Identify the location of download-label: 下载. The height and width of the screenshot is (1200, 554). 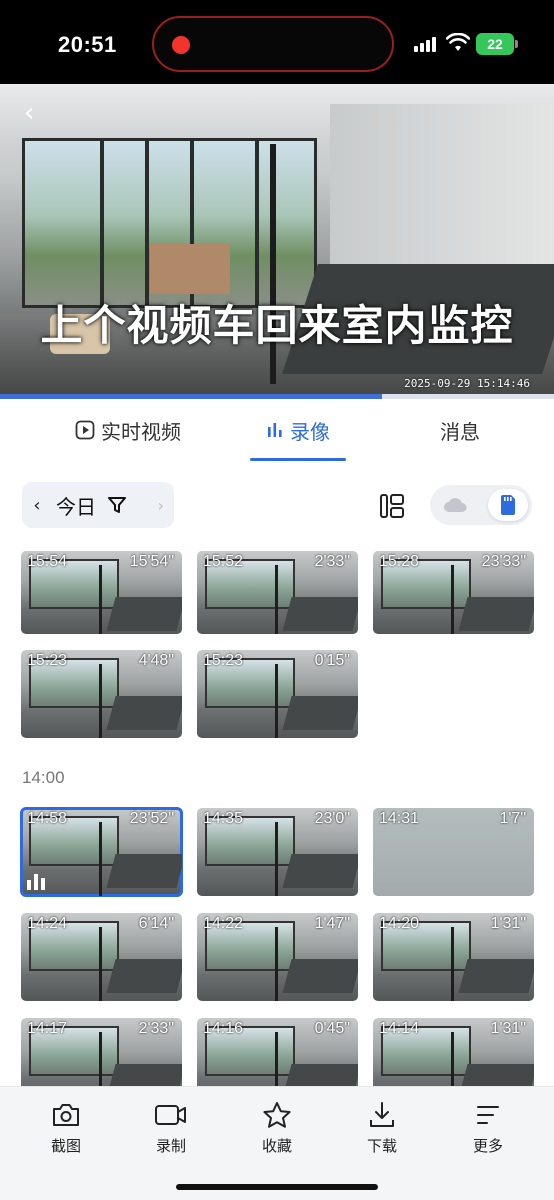
(381, 1146).